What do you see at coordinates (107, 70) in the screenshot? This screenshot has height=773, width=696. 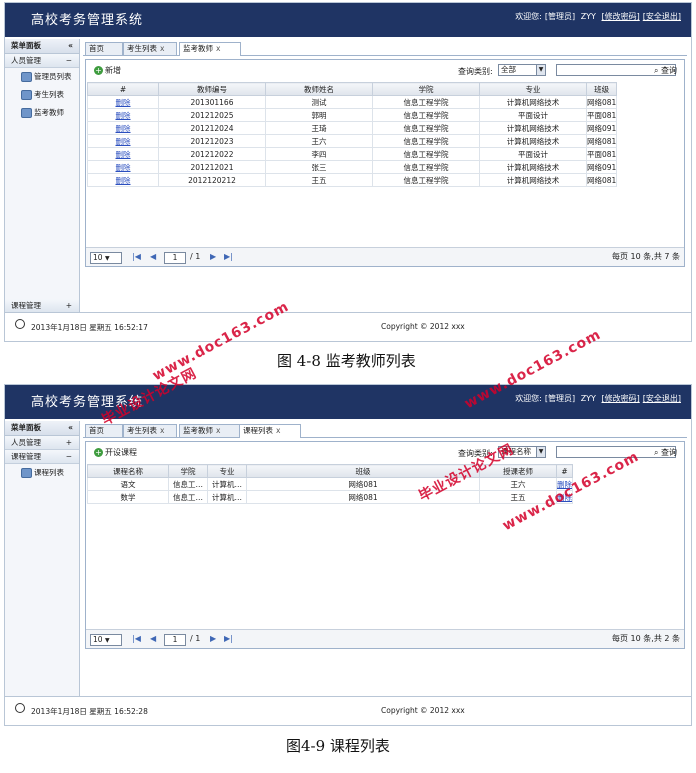 I see `add-button: + 新增` at bounding box center [107, 70].